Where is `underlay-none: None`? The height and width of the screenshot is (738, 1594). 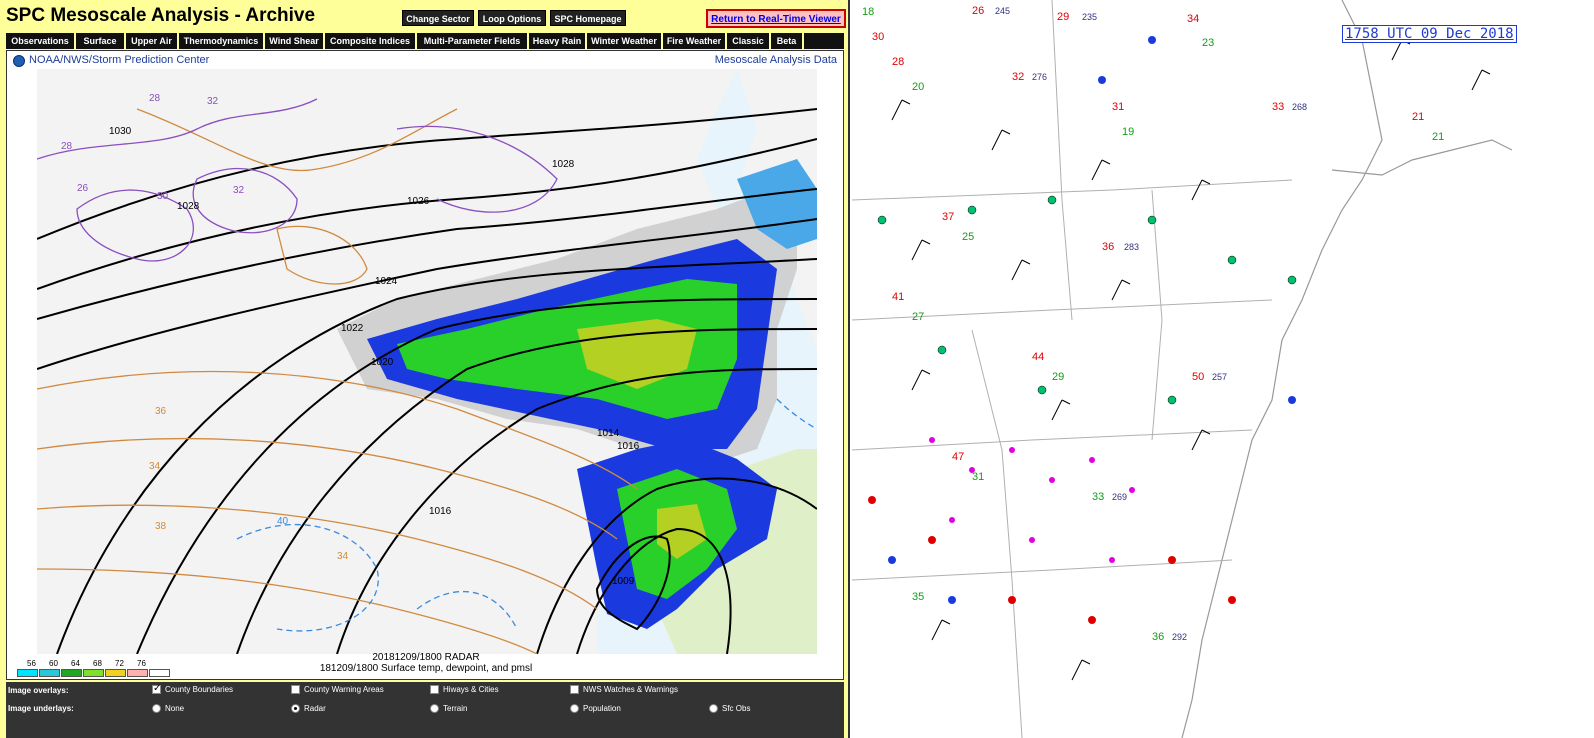 underlay-none: None is located at coordinates (168, 708).